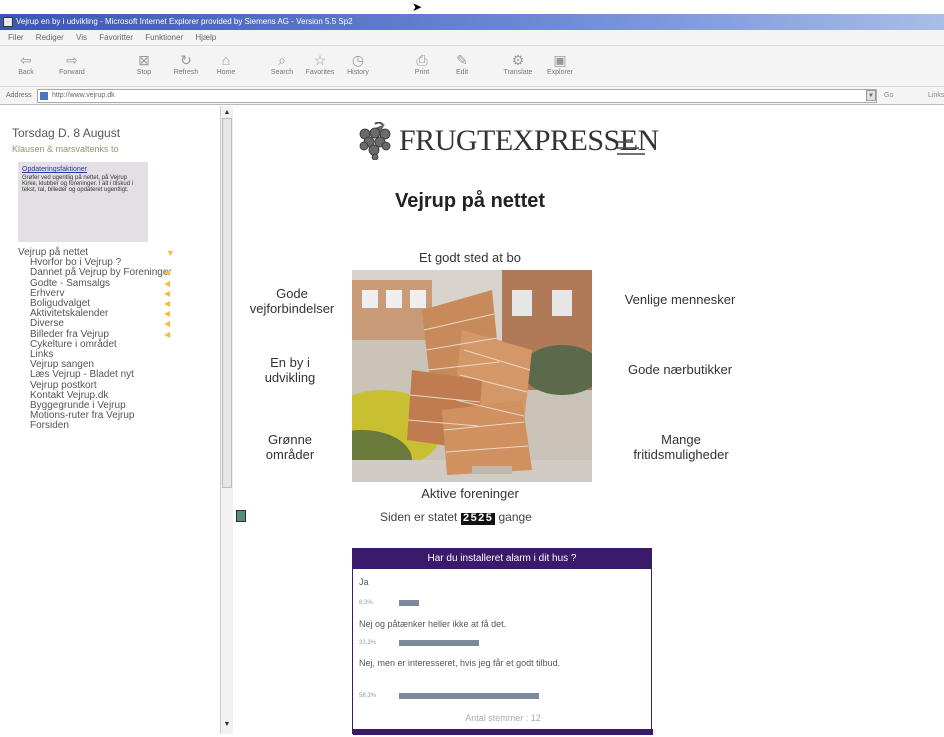 The height and width of the screenshot is (737, 944). I want to click on menu-tools: Funktioner, so click(164, 37).